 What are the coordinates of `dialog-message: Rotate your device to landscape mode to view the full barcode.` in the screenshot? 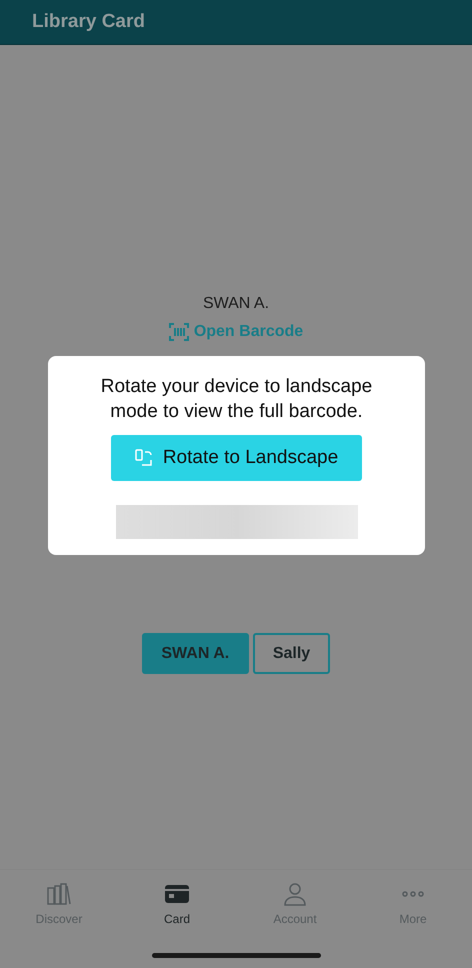 It's located at (237, 399).